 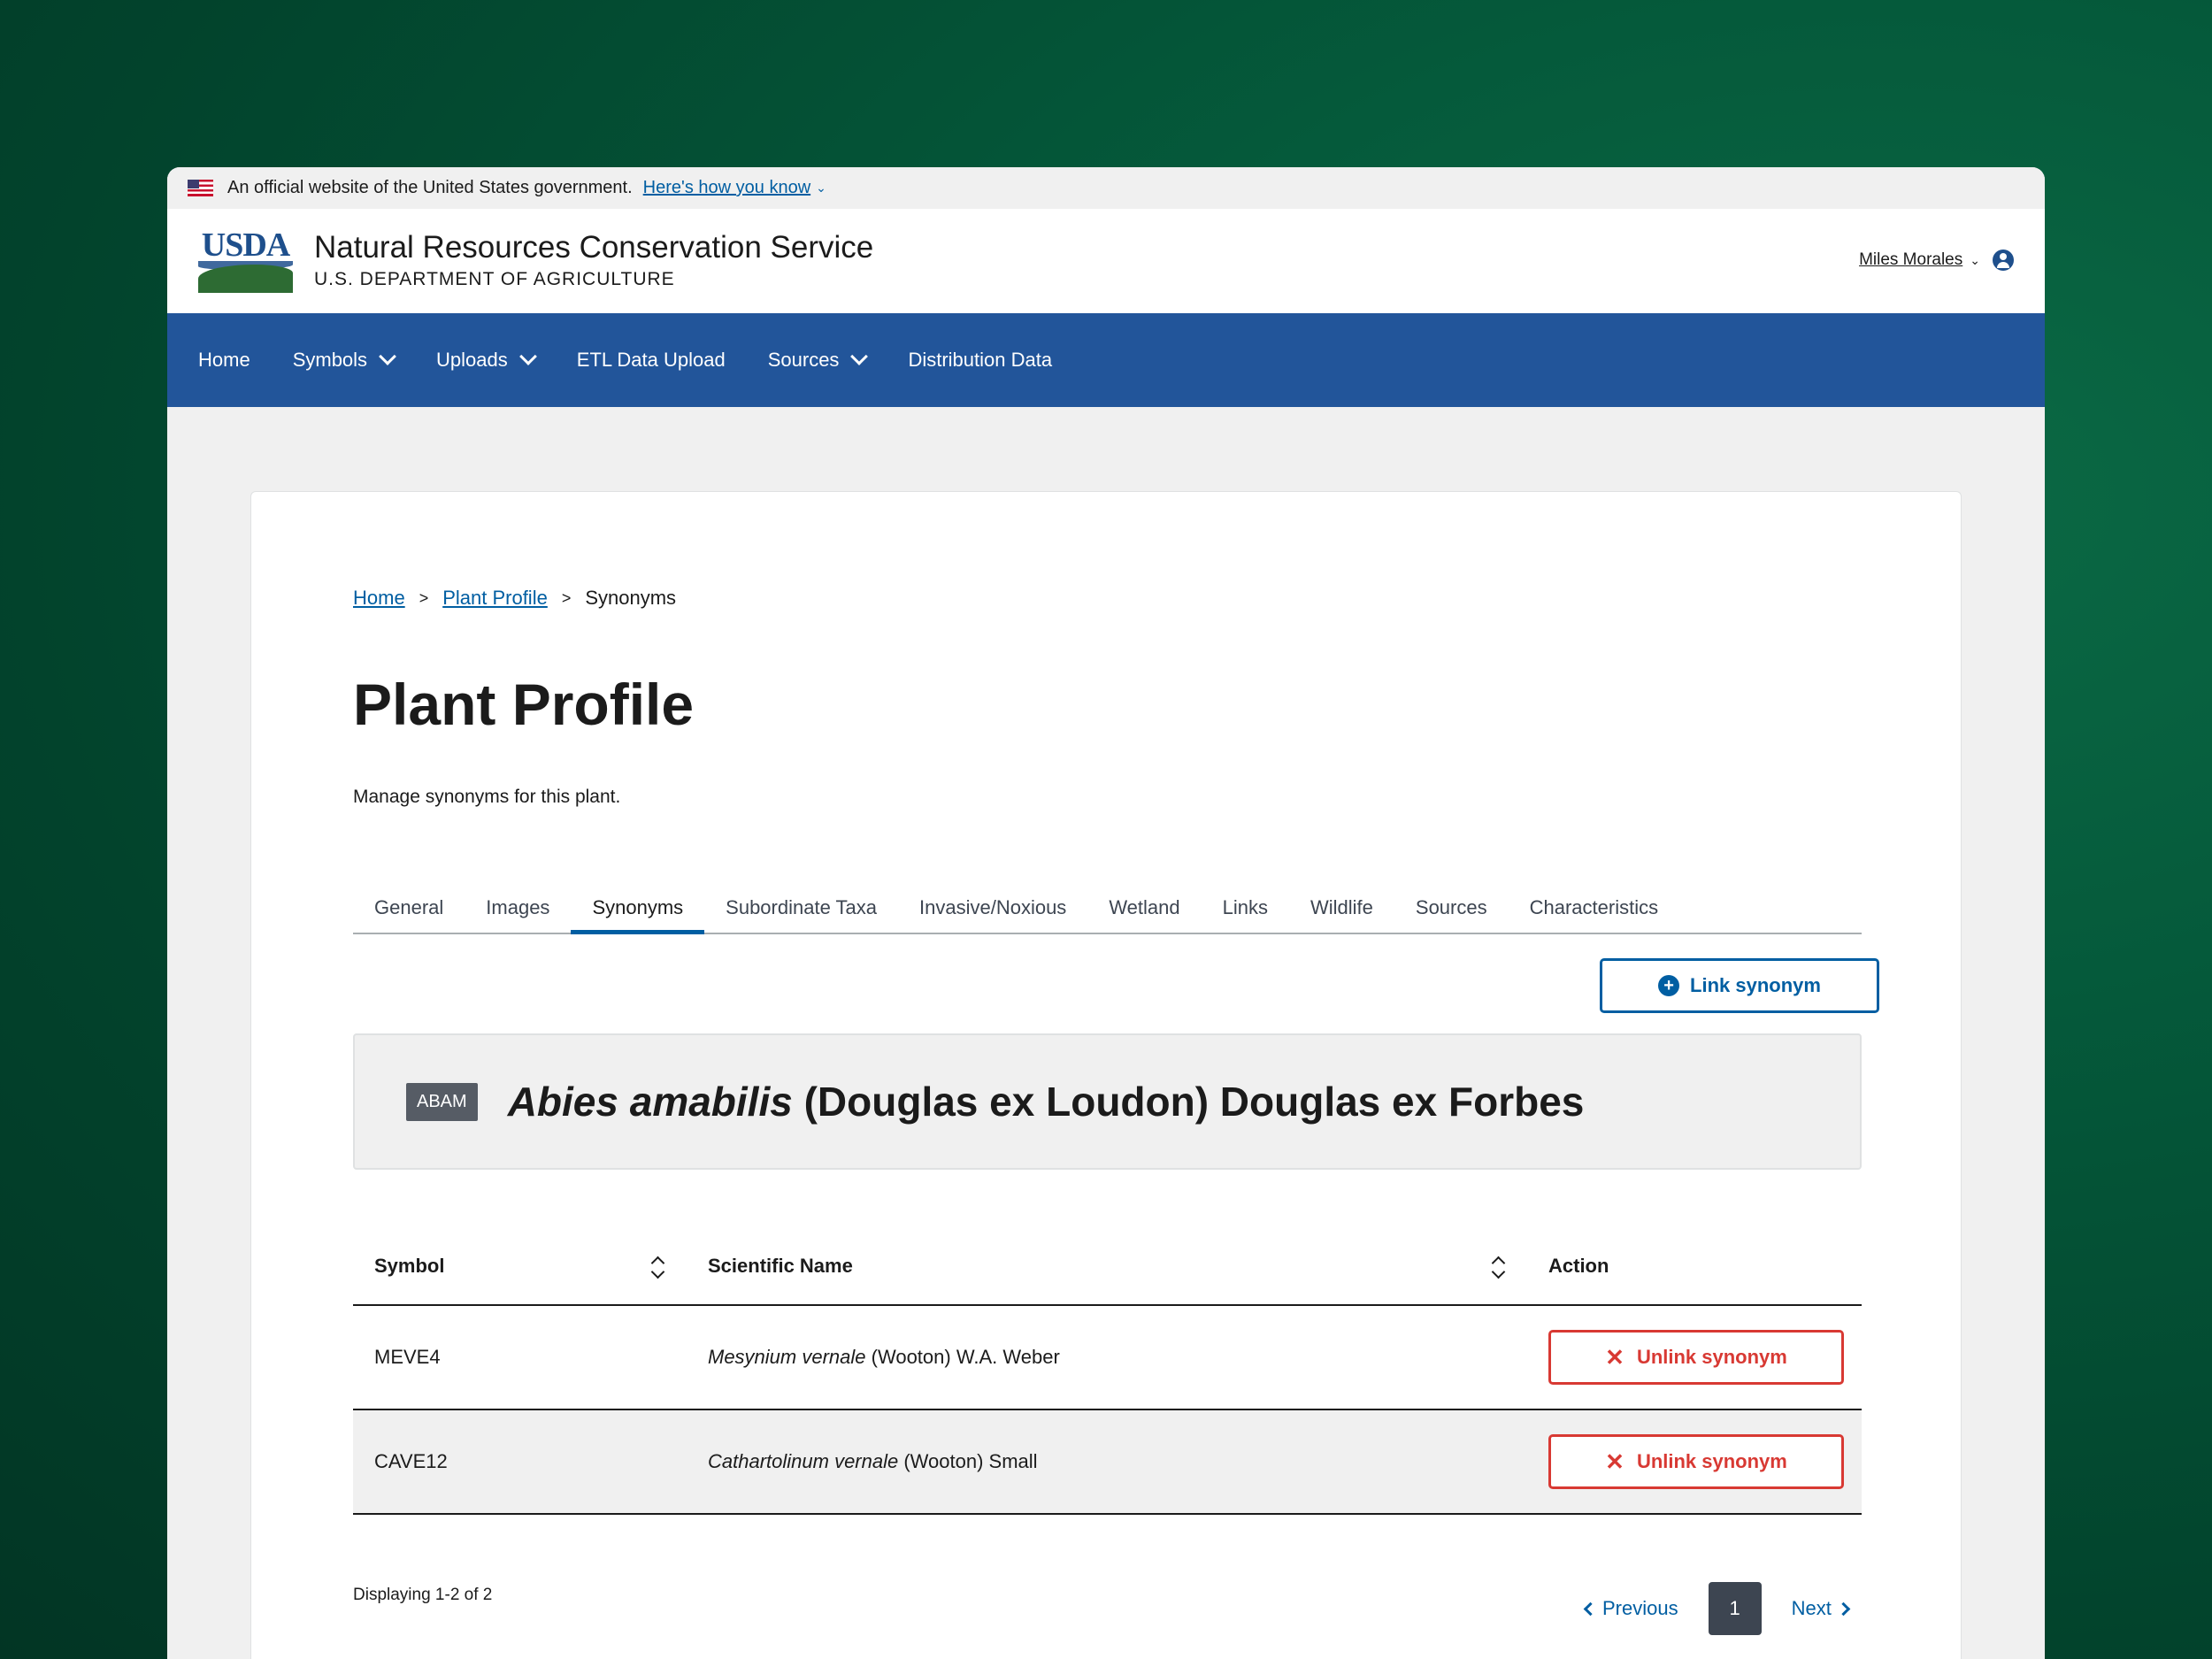 I want to click on tab-wetland: Wetland, so click(x=1144, y=912).